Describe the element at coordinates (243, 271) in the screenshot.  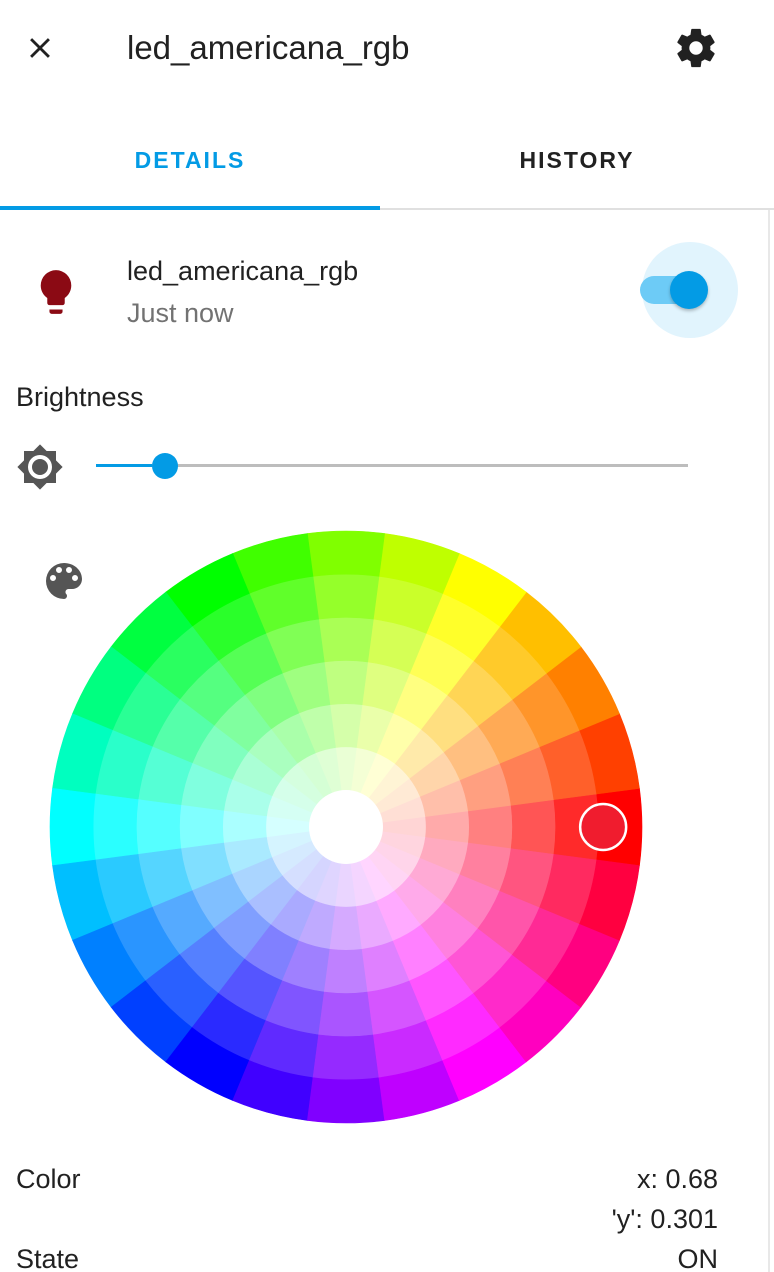
I see `entity-name: led_americana_rgb` at that location.